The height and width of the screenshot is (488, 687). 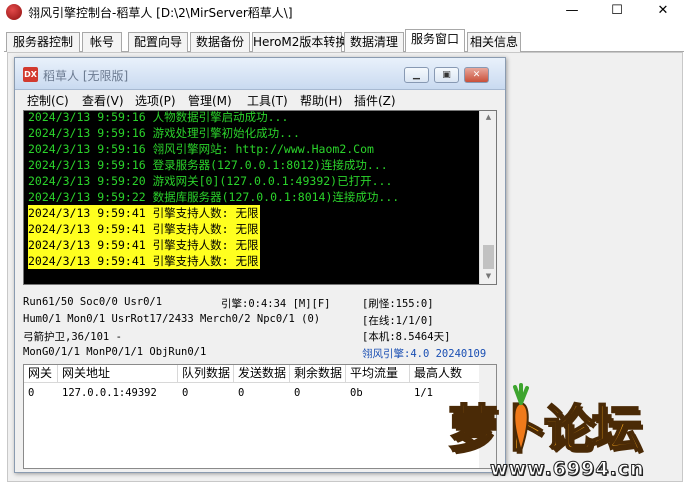 What do you see at coordinates (378, 374) in the screenshot?
I see `column-header: 平均流量` at bounding box center [378, 374].